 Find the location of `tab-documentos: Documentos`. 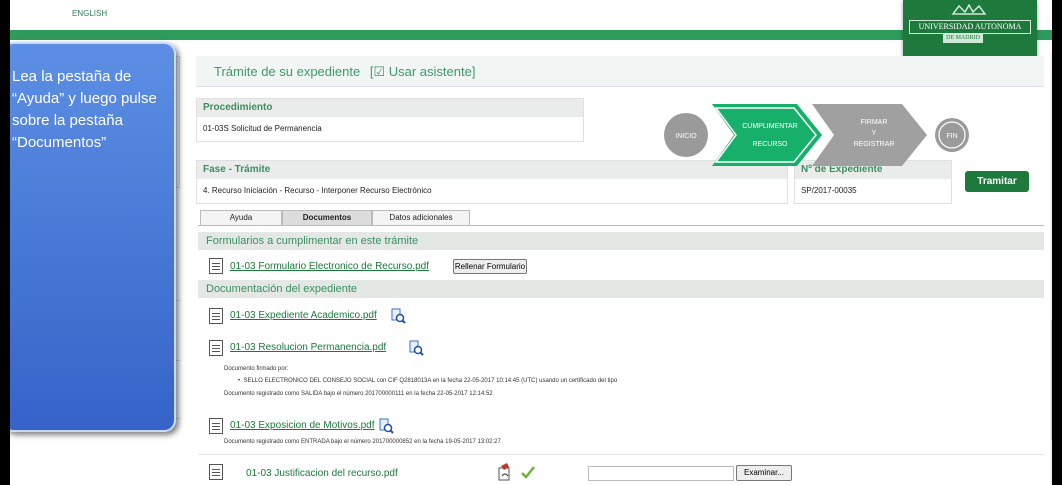

tab-documentos: Documentos is located at coordinates (327, 217).